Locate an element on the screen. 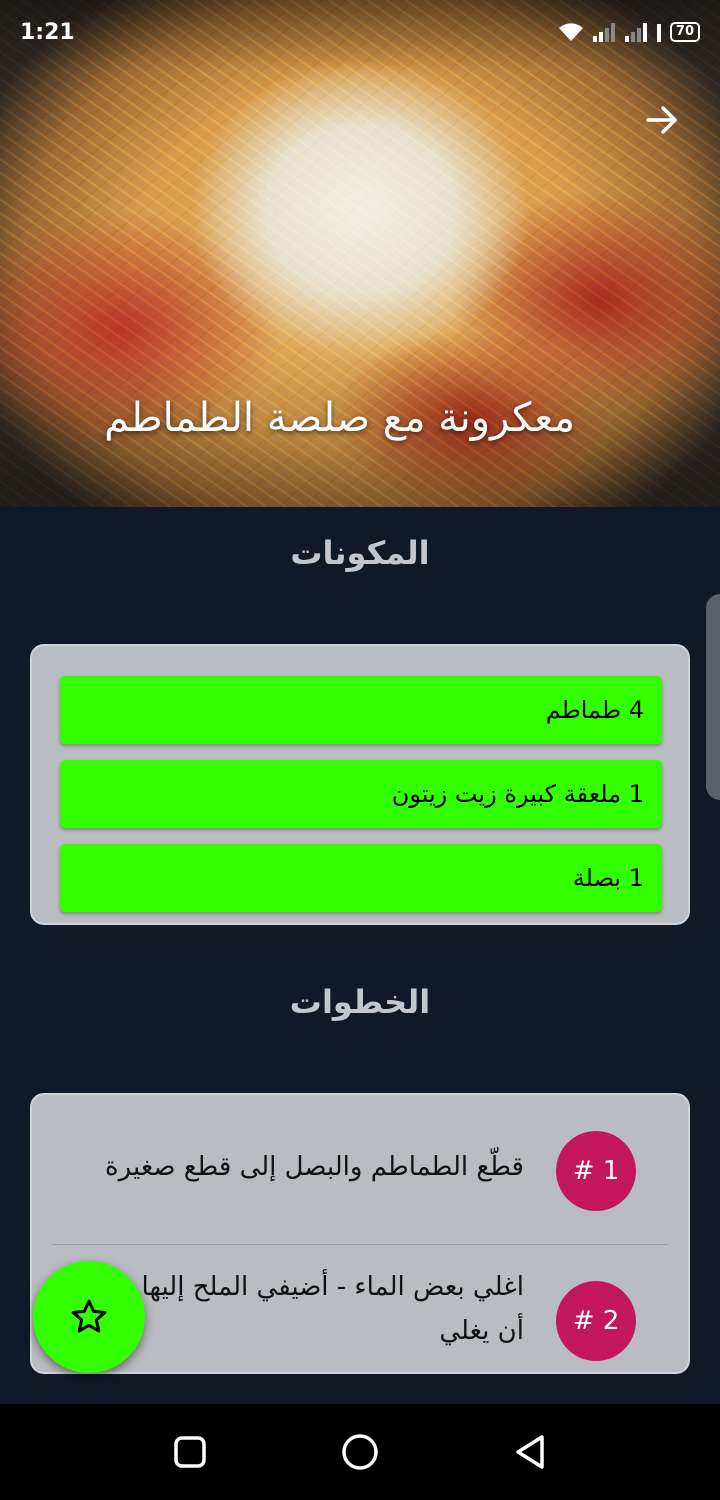  back-triangle-icon is located at coordinates (530, 1452).